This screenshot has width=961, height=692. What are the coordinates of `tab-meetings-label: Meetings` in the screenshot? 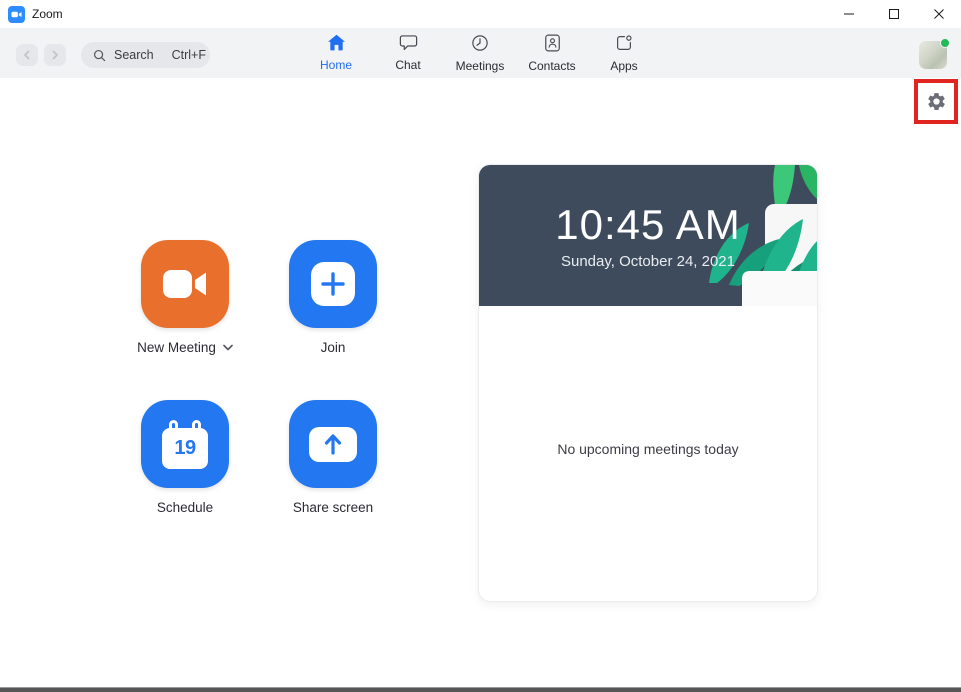 It's located at (480, 65).